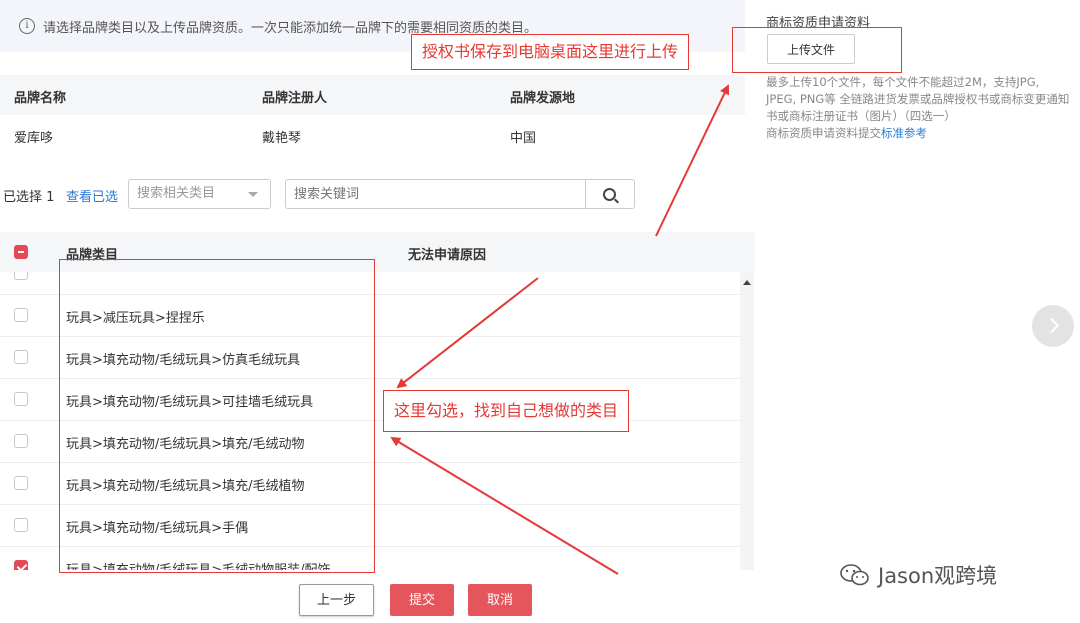  I want to click on category-search-select: 搜索相关类目, so click(199, 194).